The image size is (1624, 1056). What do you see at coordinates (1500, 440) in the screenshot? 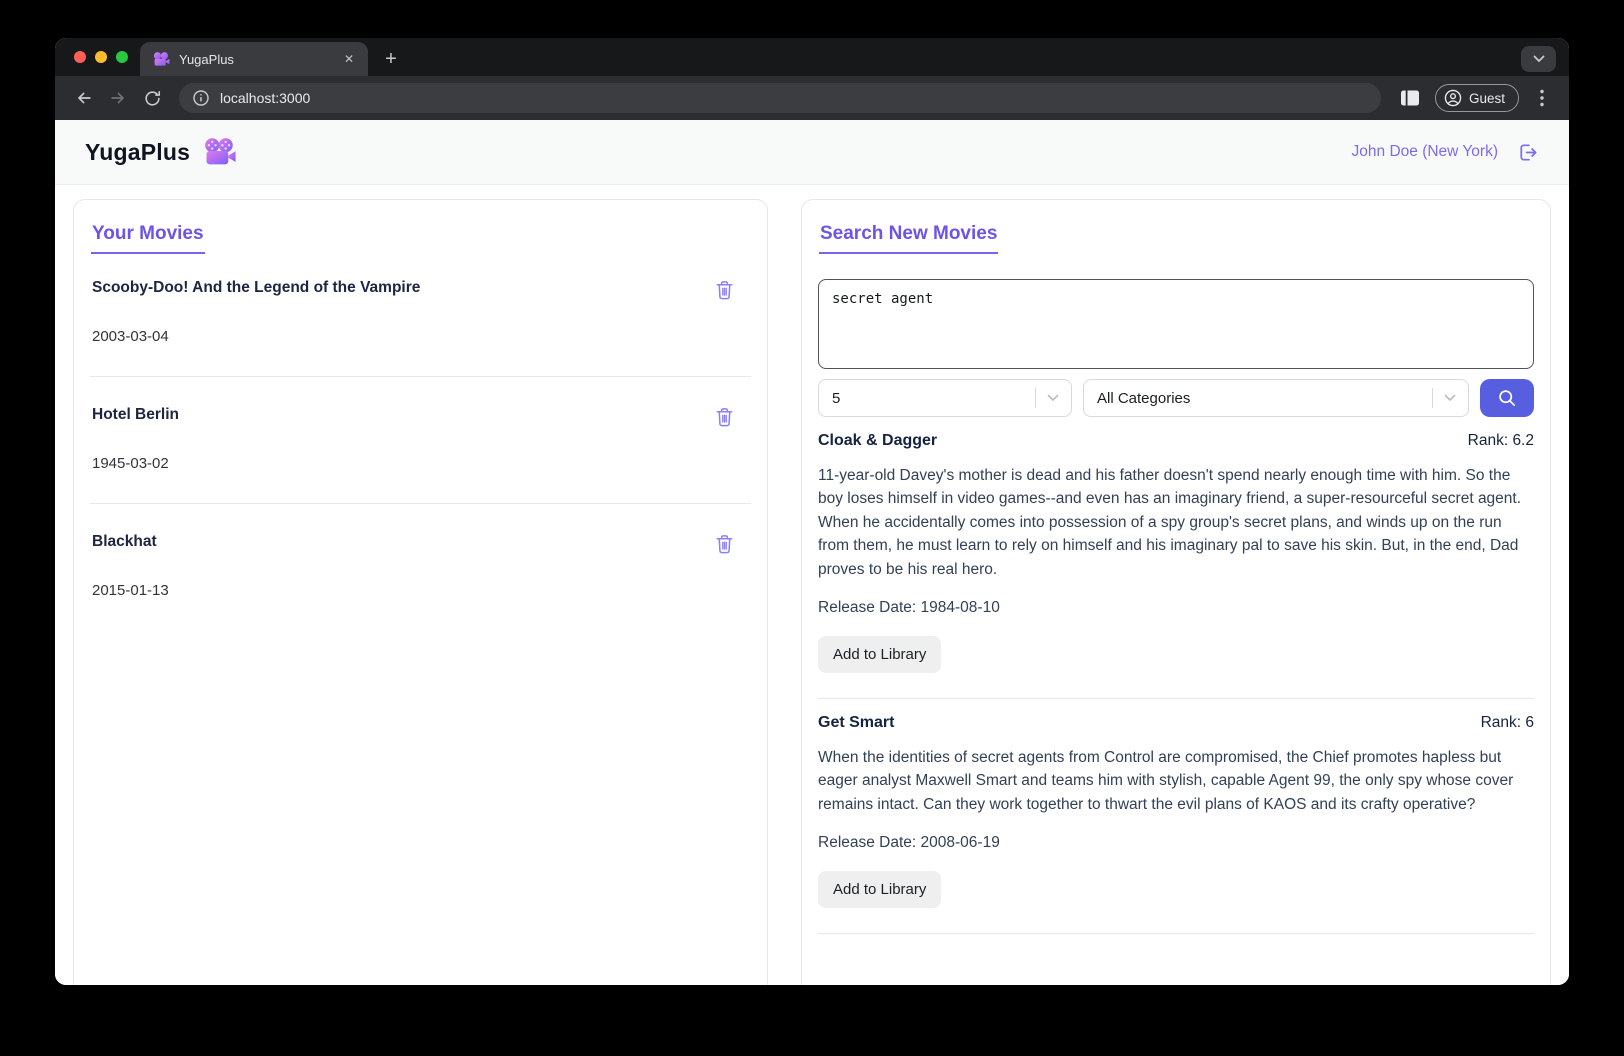
I see `result-rank: Rank: 6.2` at bounding box center [1500, 440].